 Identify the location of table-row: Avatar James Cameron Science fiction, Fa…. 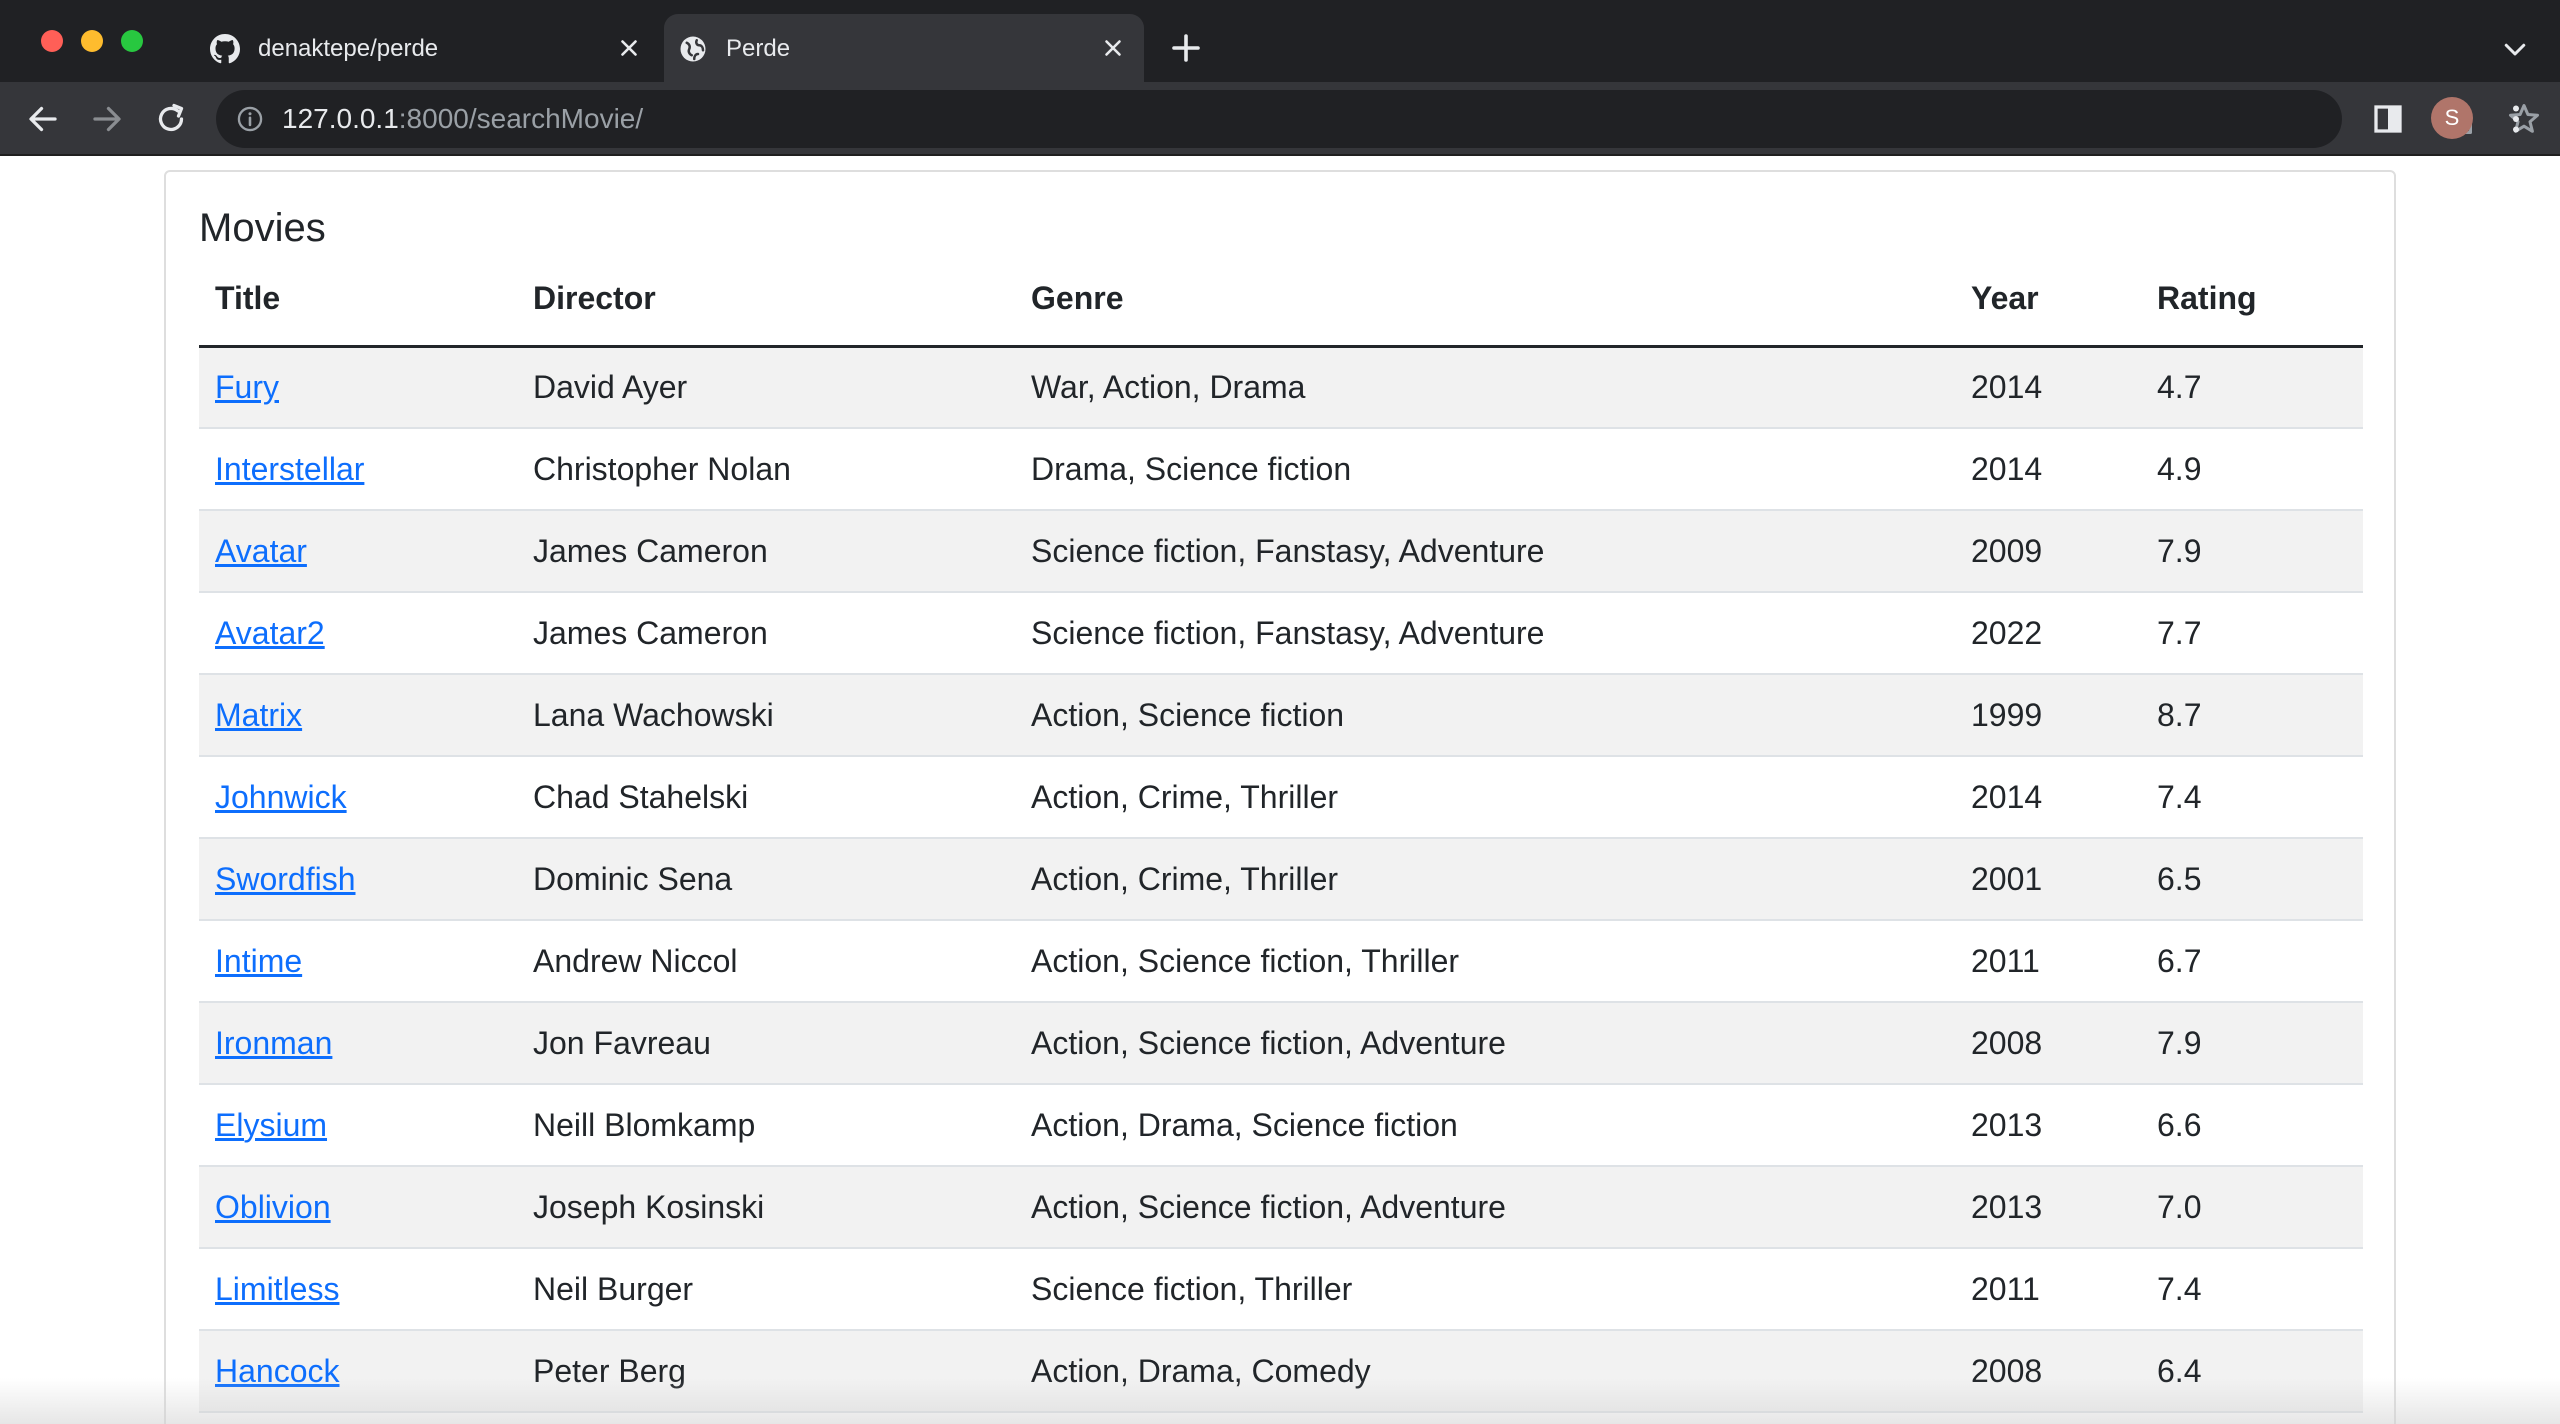
(1281, 551).